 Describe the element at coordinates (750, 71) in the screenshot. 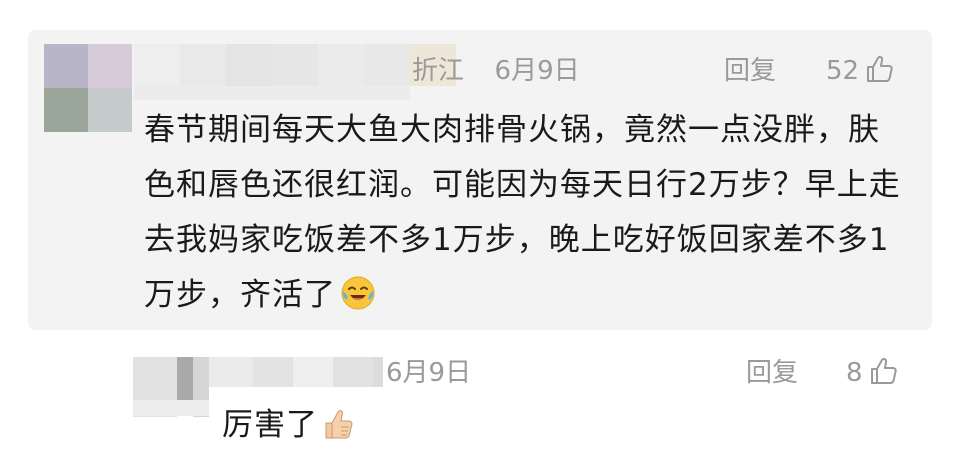

I see `reply-button: 回复` at that location.